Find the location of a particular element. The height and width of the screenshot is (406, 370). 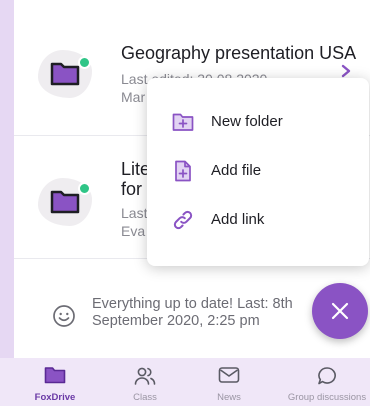

nav-item-news: News is located at coordinates (229, 382).